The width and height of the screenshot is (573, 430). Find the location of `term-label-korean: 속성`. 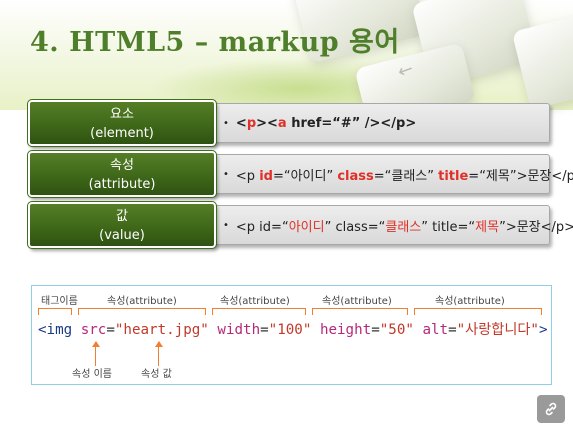

term-label-korean: 속성 is located at coordinates (122, 165).